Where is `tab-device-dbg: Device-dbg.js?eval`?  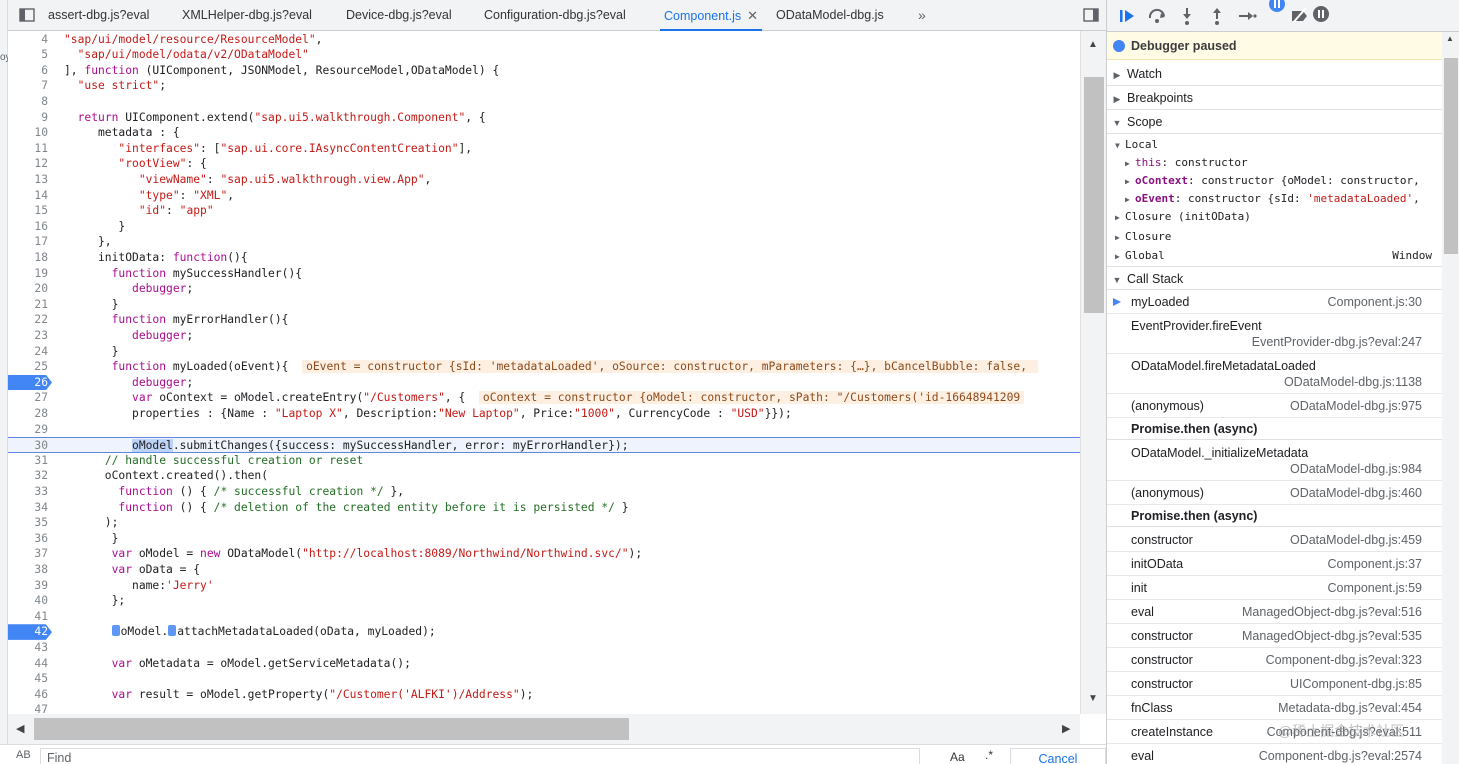
tab-device-dbg: Device-dbg.js?eval is located at coordinates (399, 15).